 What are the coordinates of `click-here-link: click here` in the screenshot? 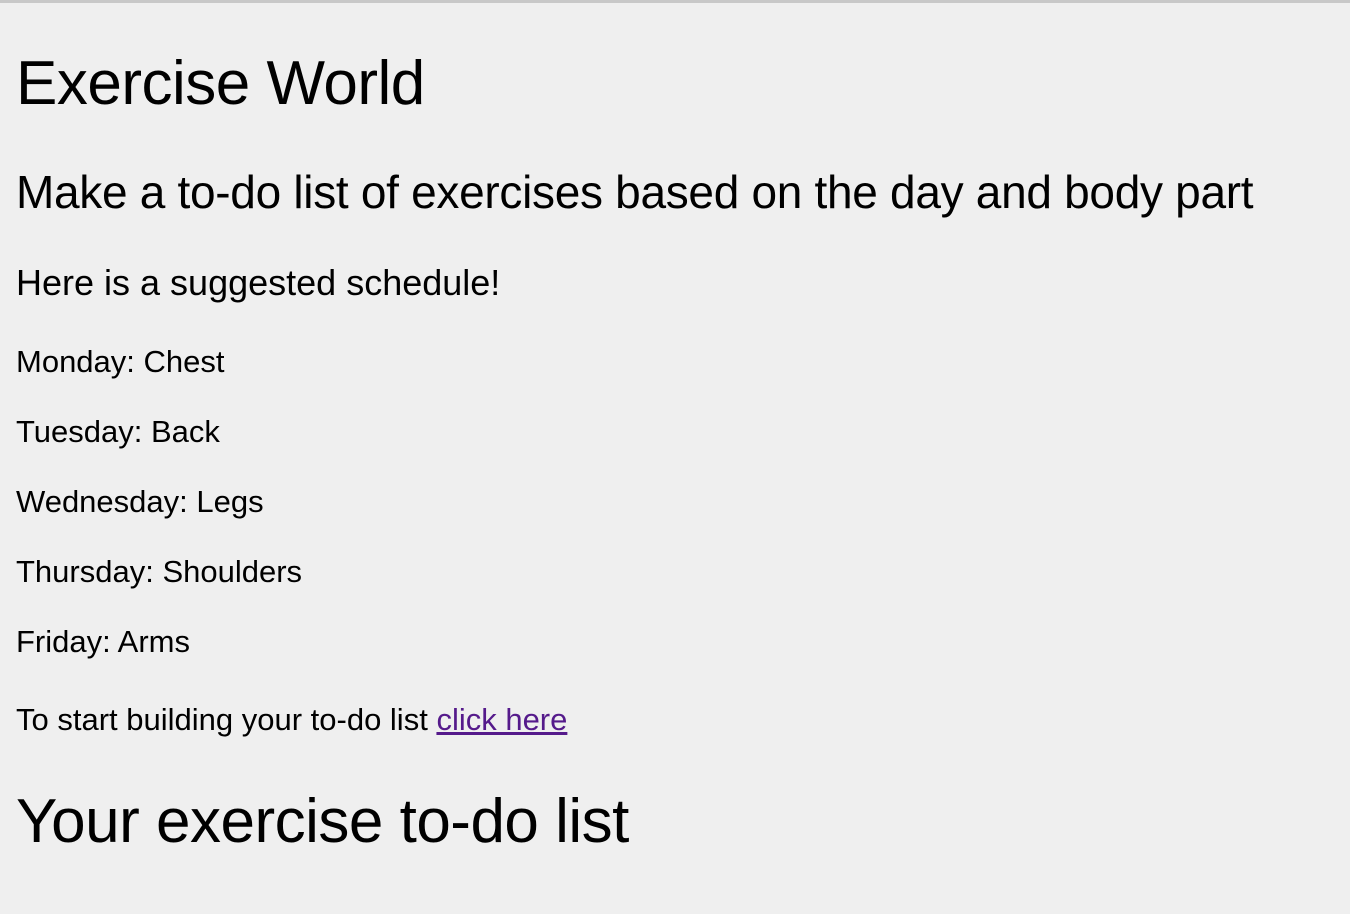 It's located at (501, 719).